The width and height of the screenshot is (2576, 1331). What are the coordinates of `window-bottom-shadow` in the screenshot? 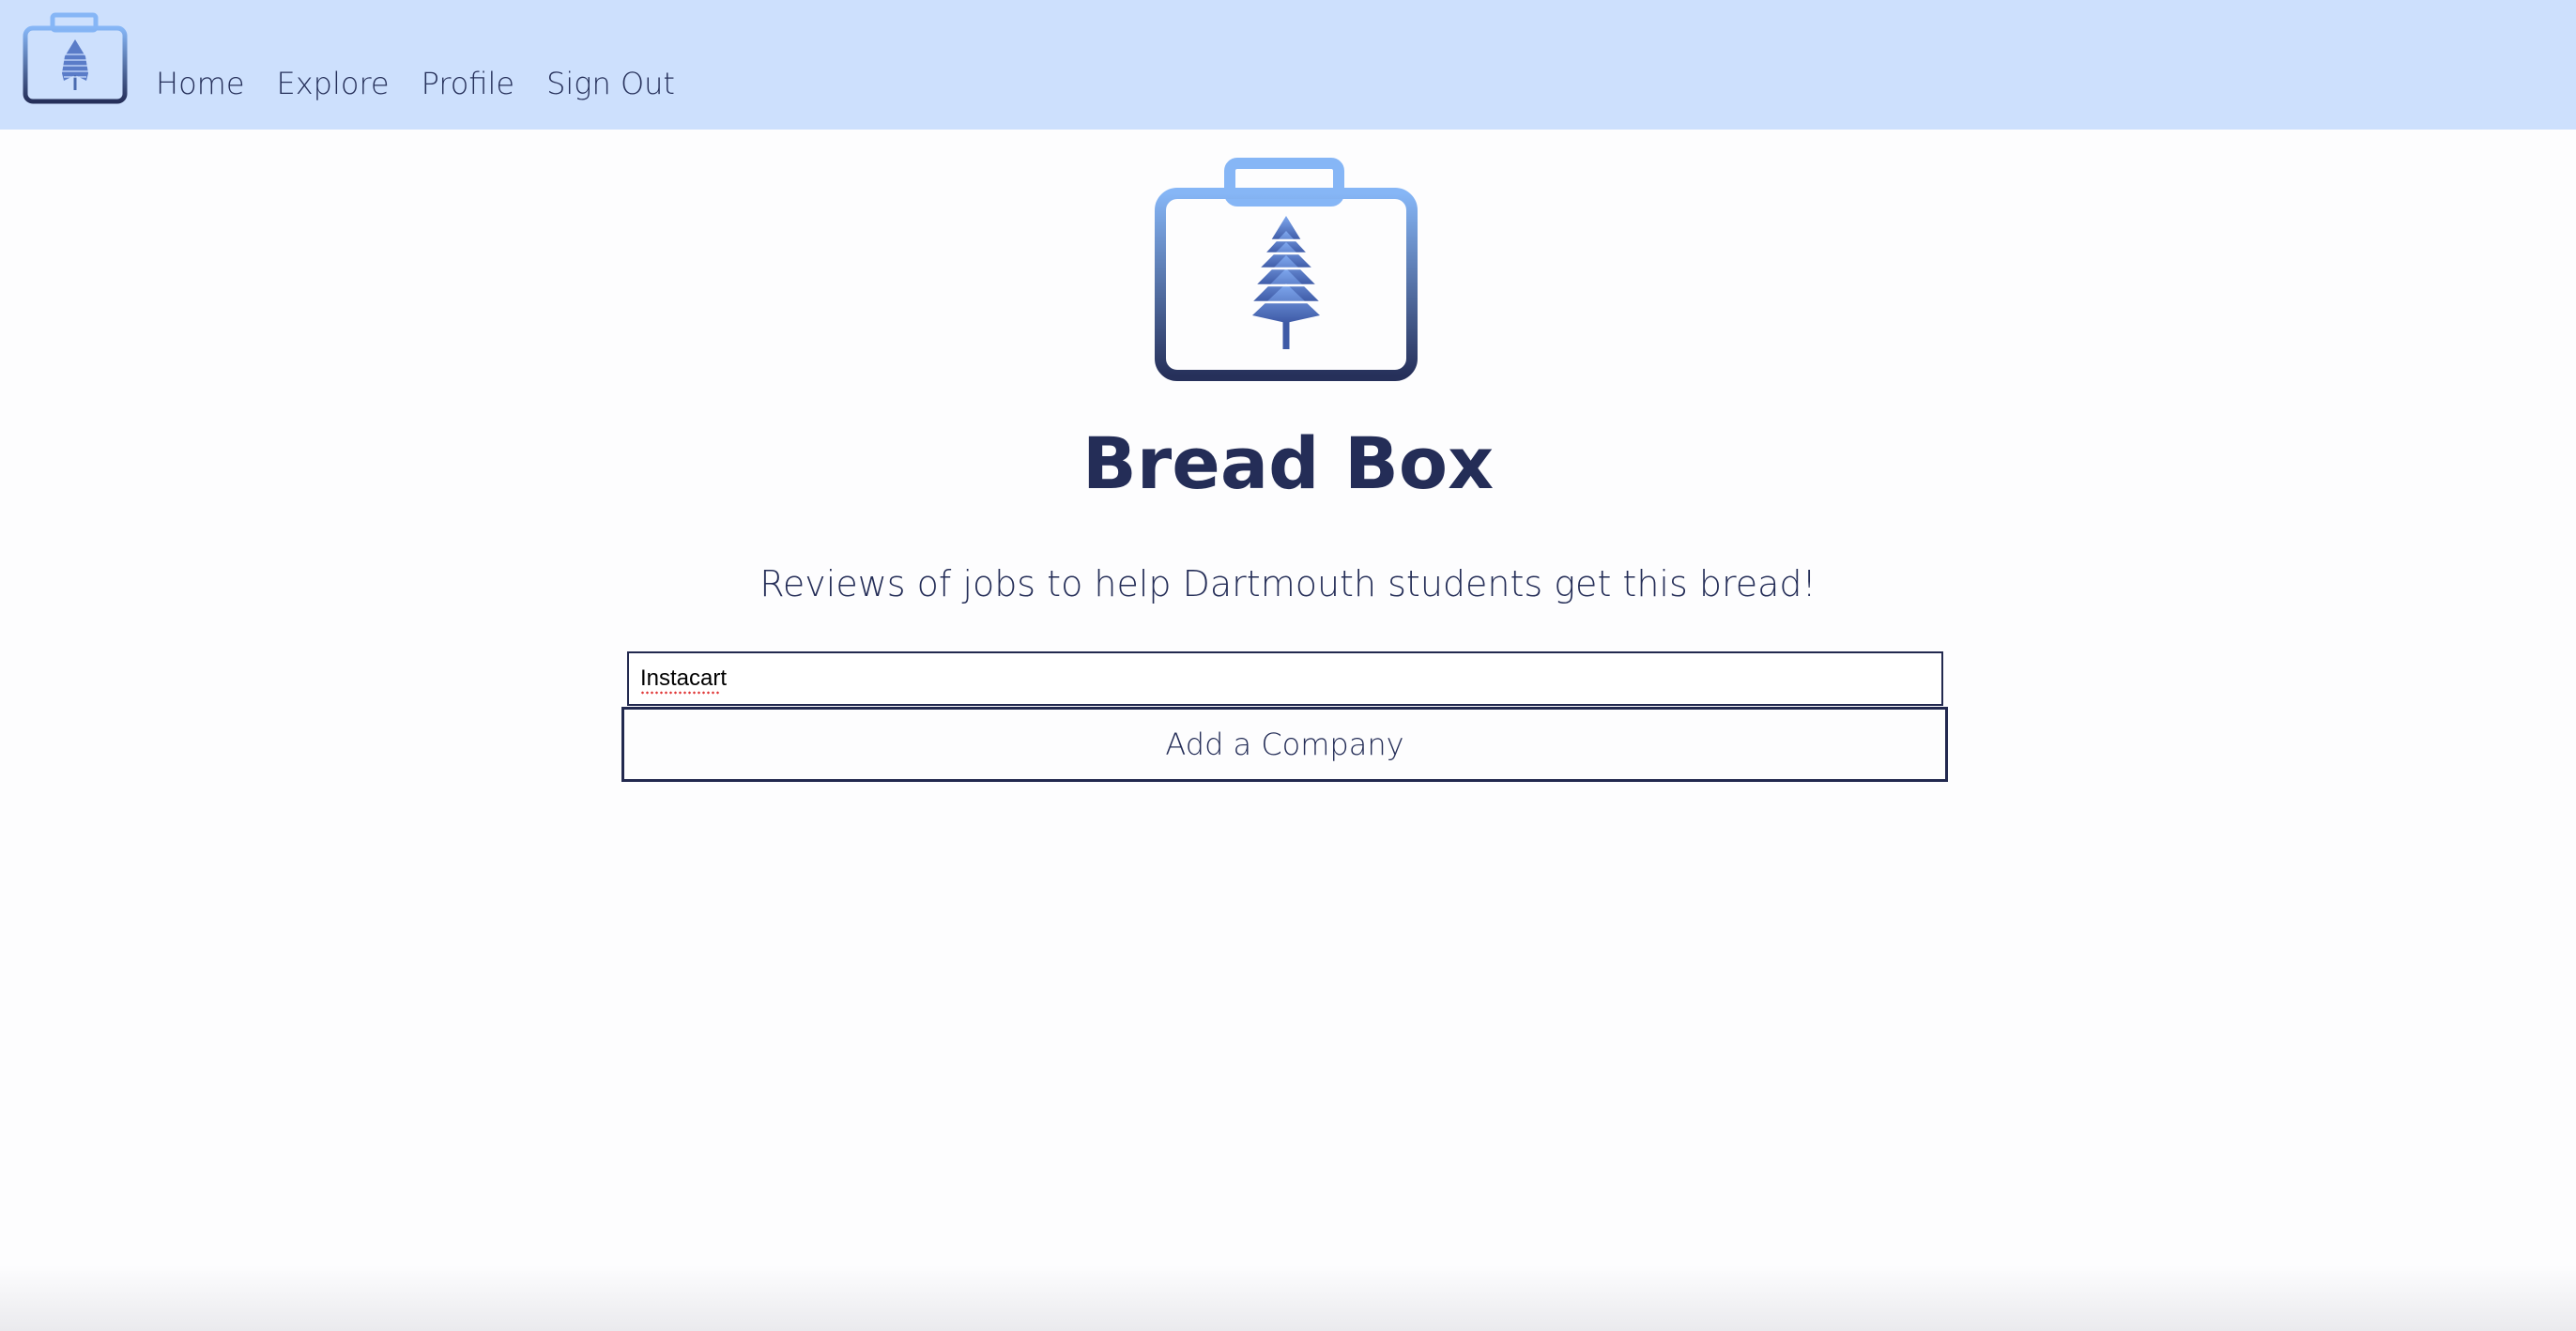 It's located at (1288, 1298).